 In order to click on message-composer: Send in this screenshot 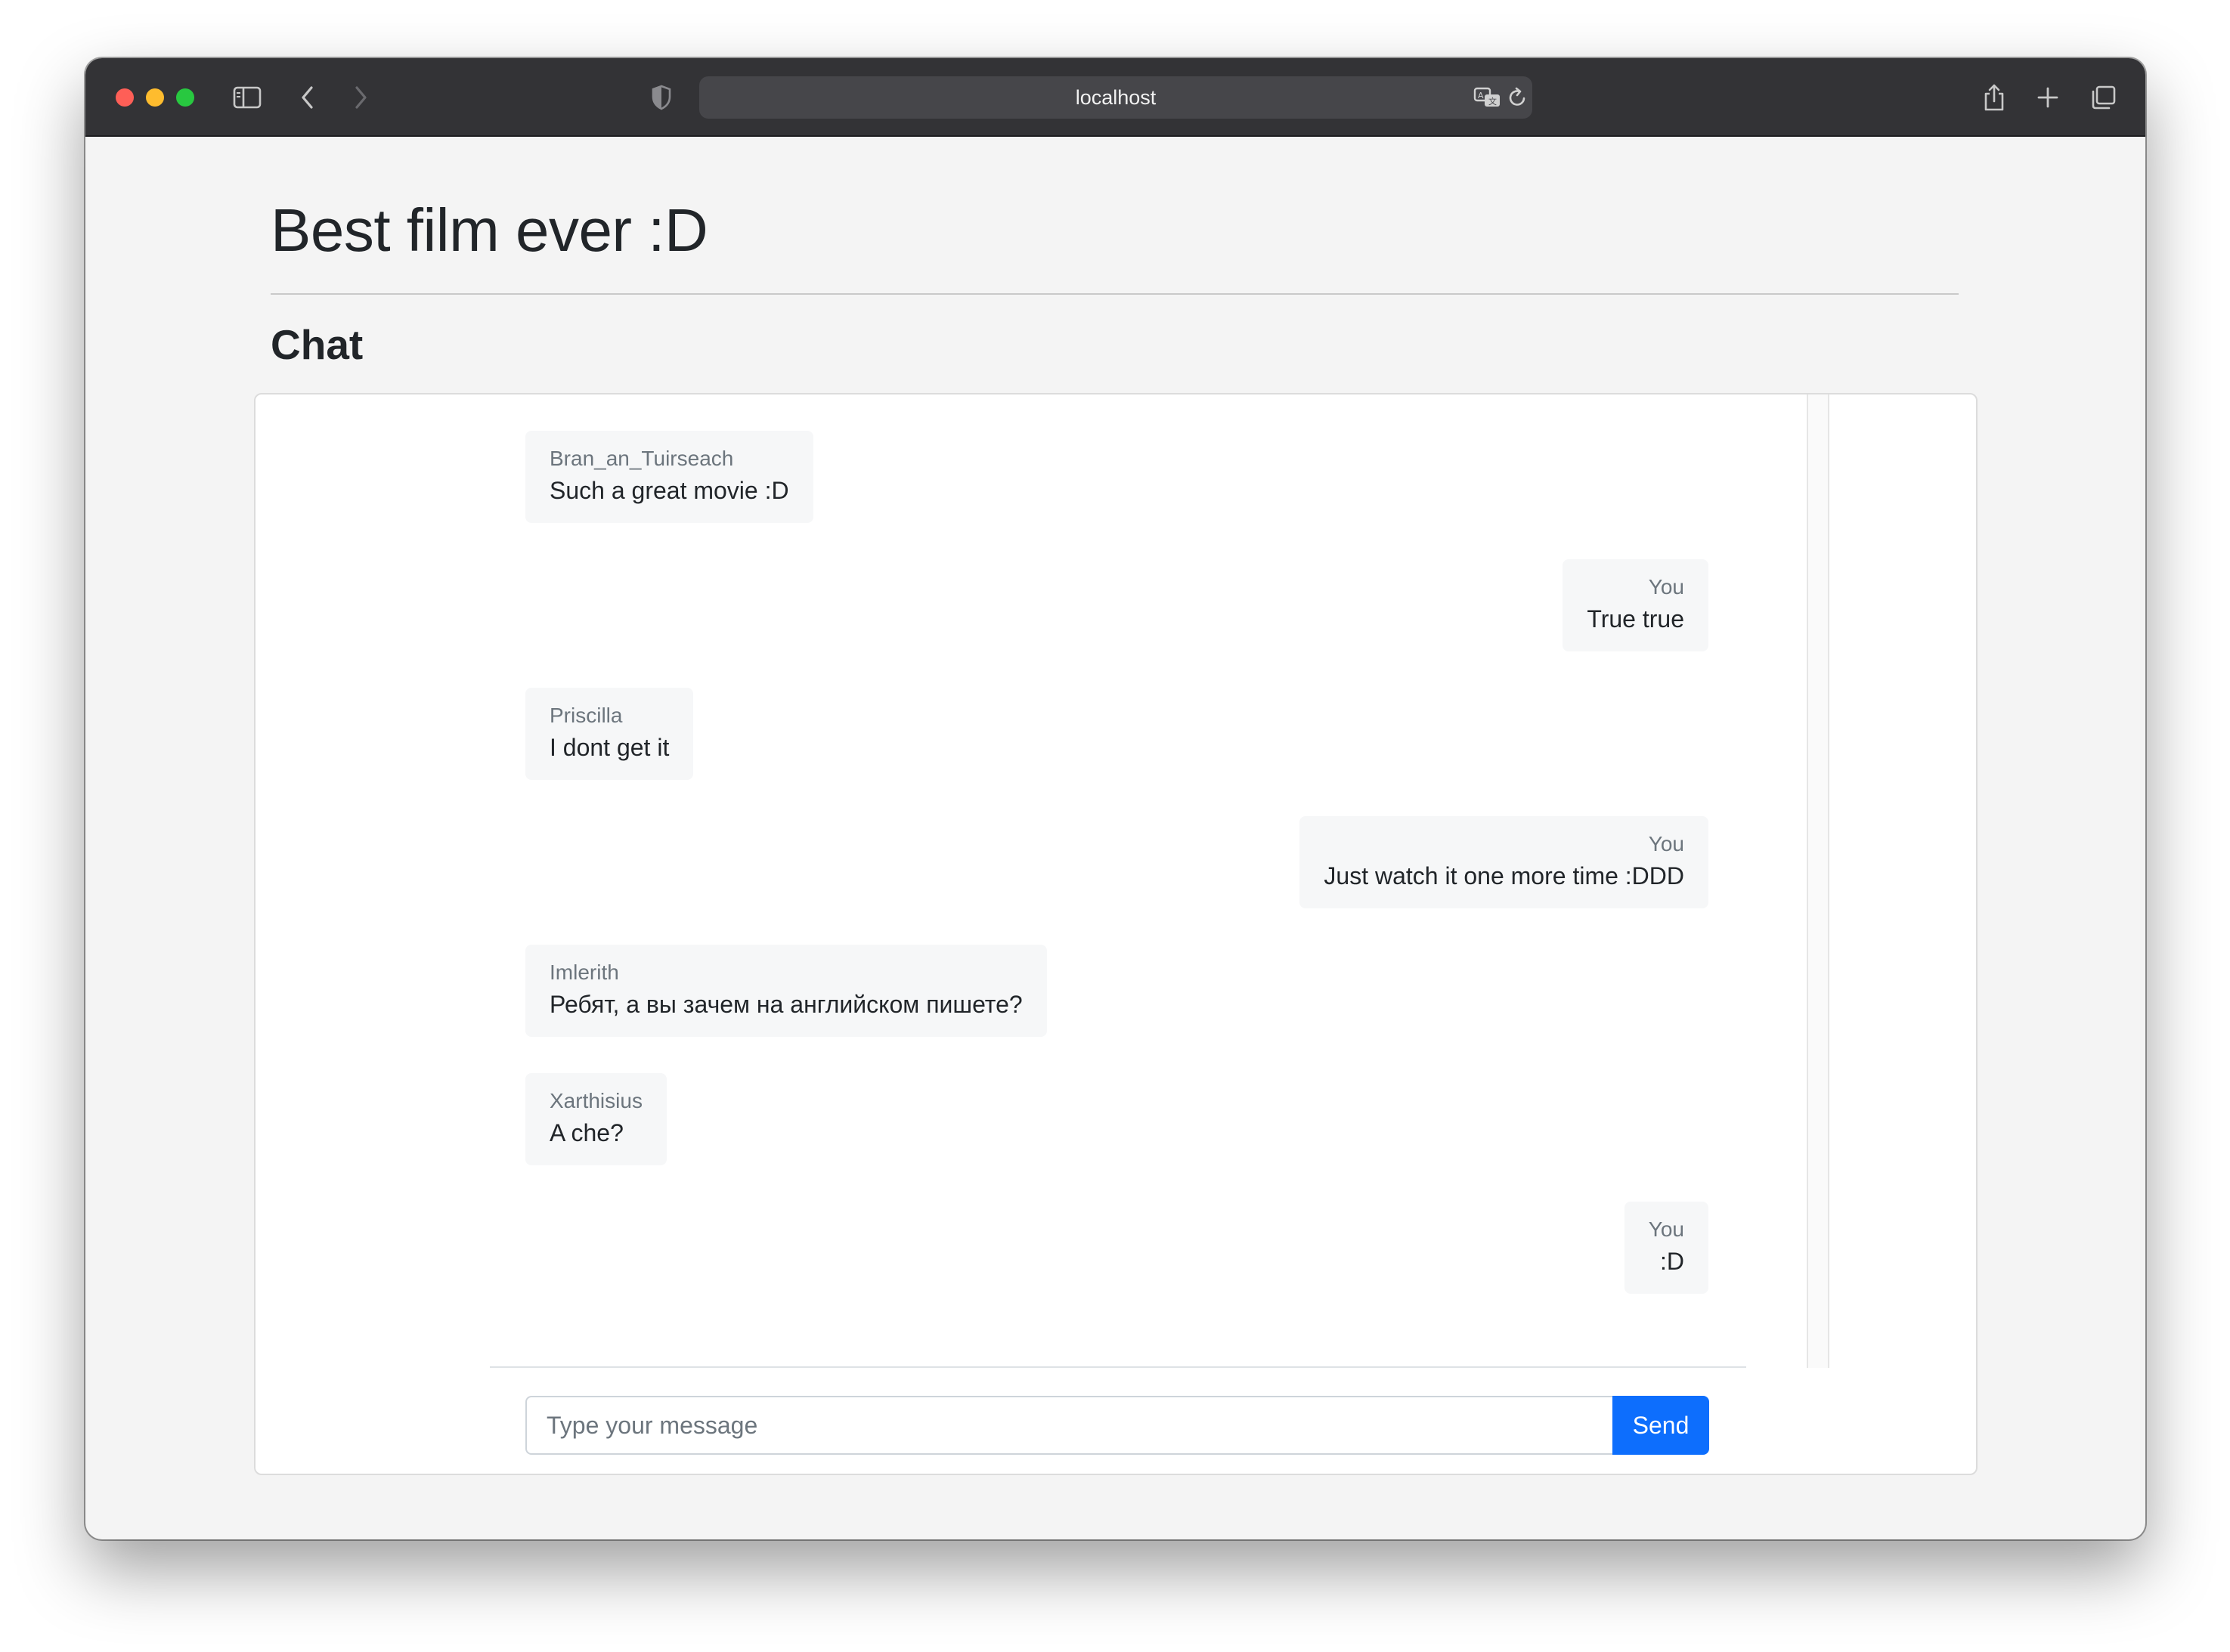, I will do `click(1117, 1425)`.